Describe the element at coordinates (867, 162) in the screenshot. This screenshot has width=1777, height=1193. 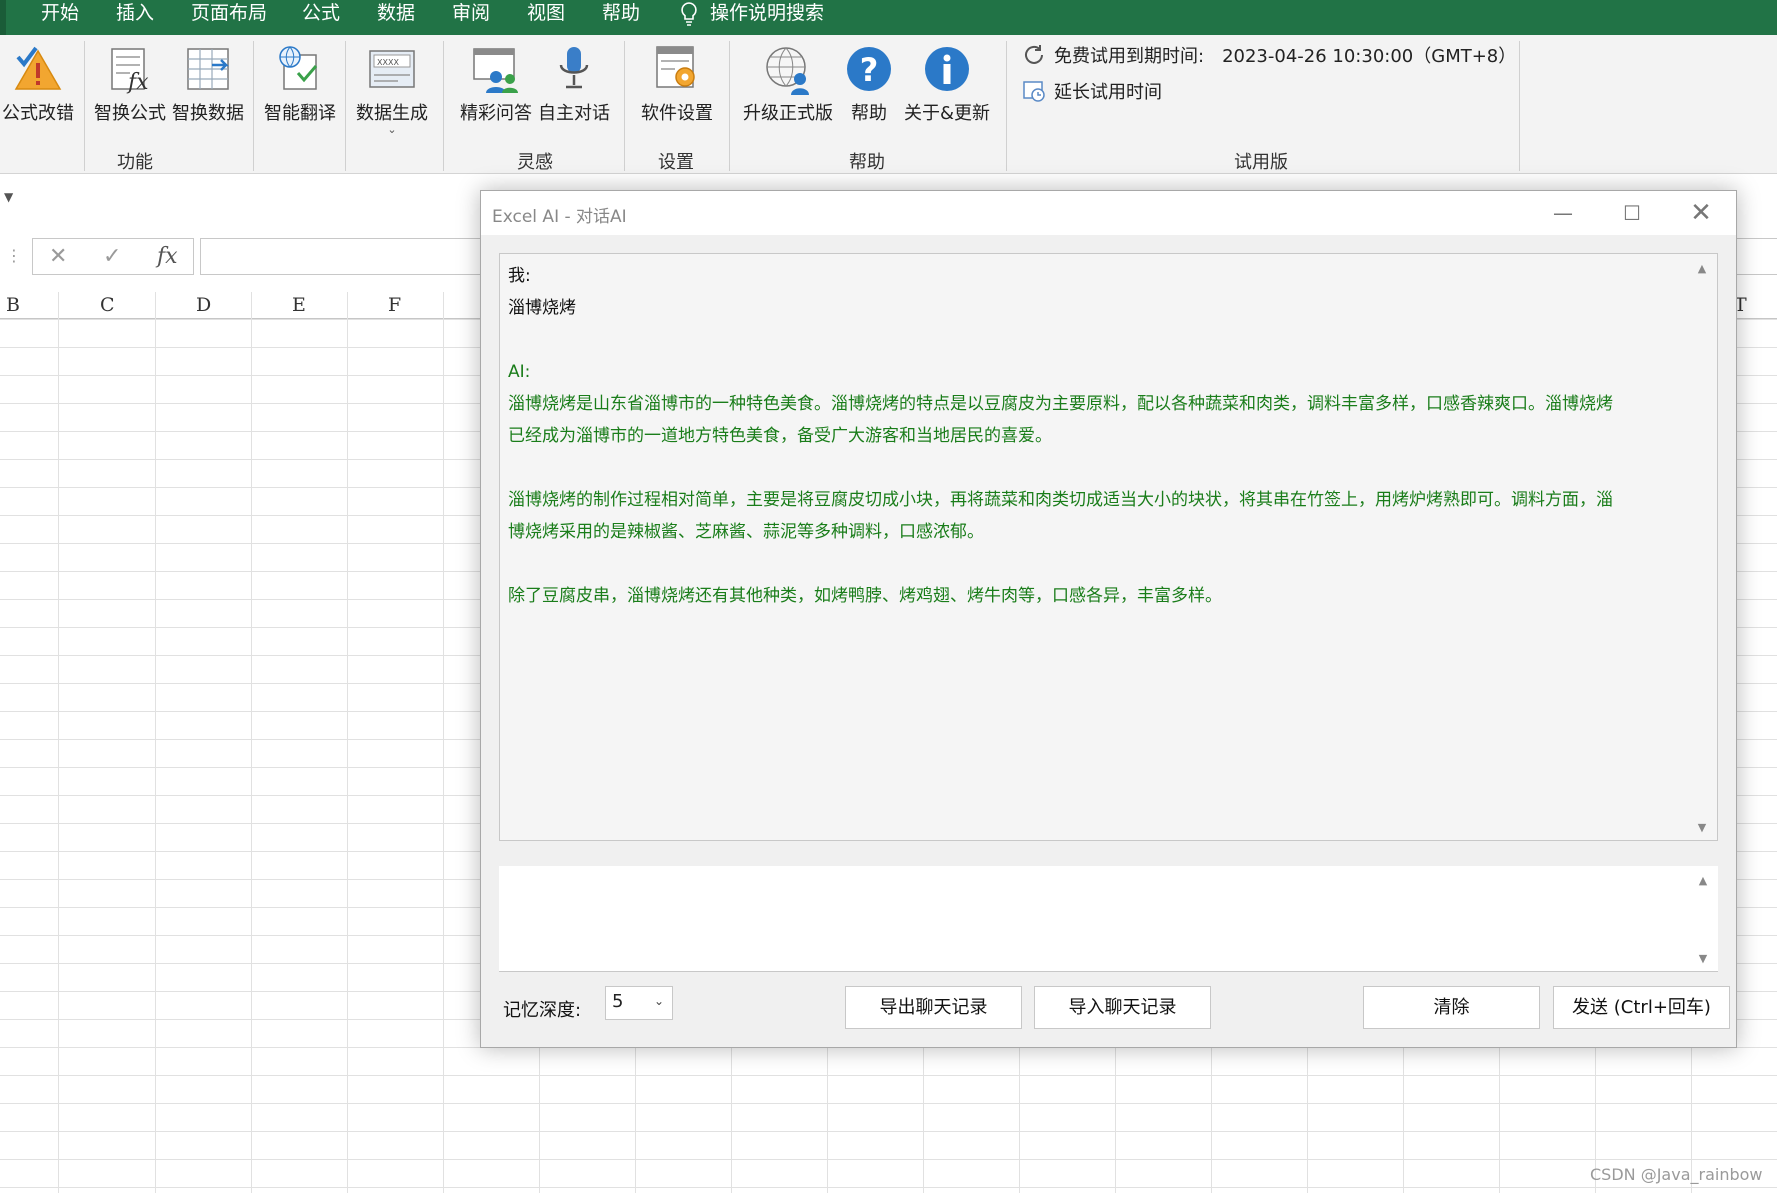
I see `group-label-help: 帮助` at that location.